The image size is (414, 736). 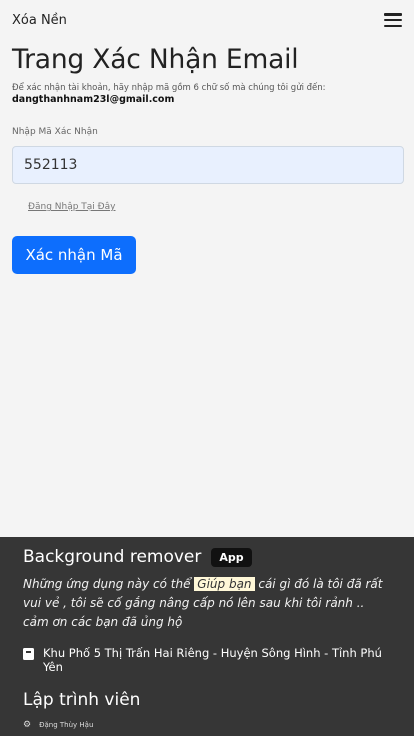 What do you see at coordinates (112, 557) in the screenshot?
I see `footer-title: Background remover` at bounding box center [112, 557].